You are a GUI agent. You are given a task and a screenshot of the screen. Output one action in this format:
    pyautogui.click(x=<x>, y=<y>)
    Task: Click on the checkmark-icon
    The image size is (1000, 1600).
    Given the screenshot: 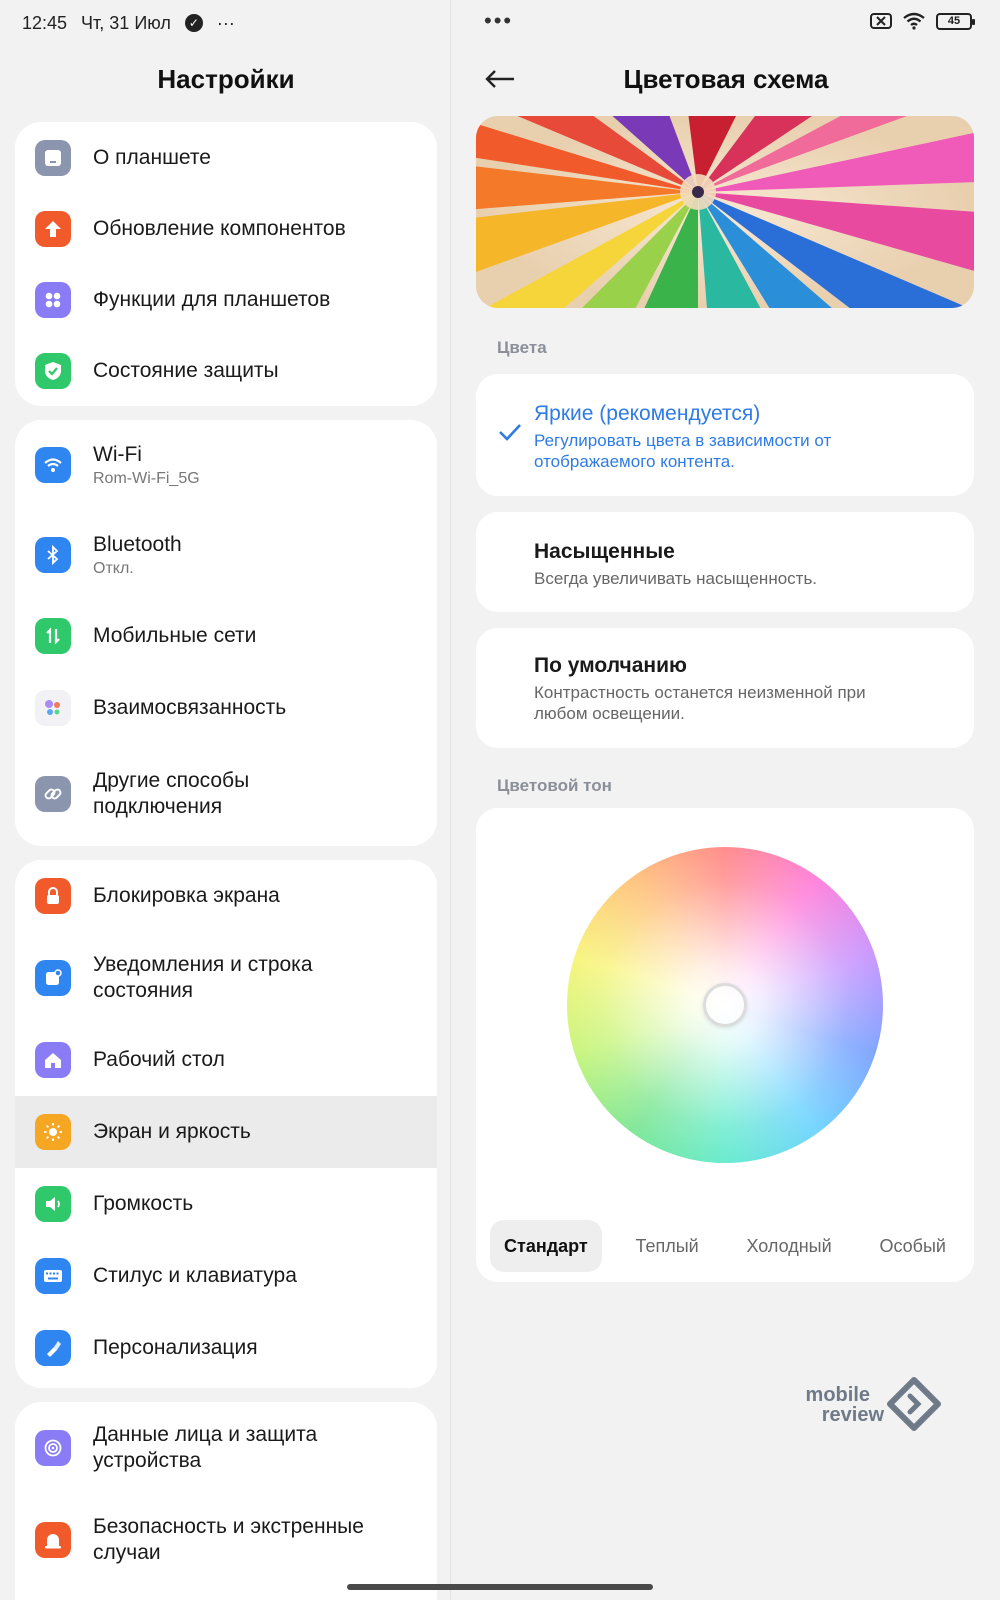 What is the action you would take?
    pyautogui.click(x=510, y=432)
    